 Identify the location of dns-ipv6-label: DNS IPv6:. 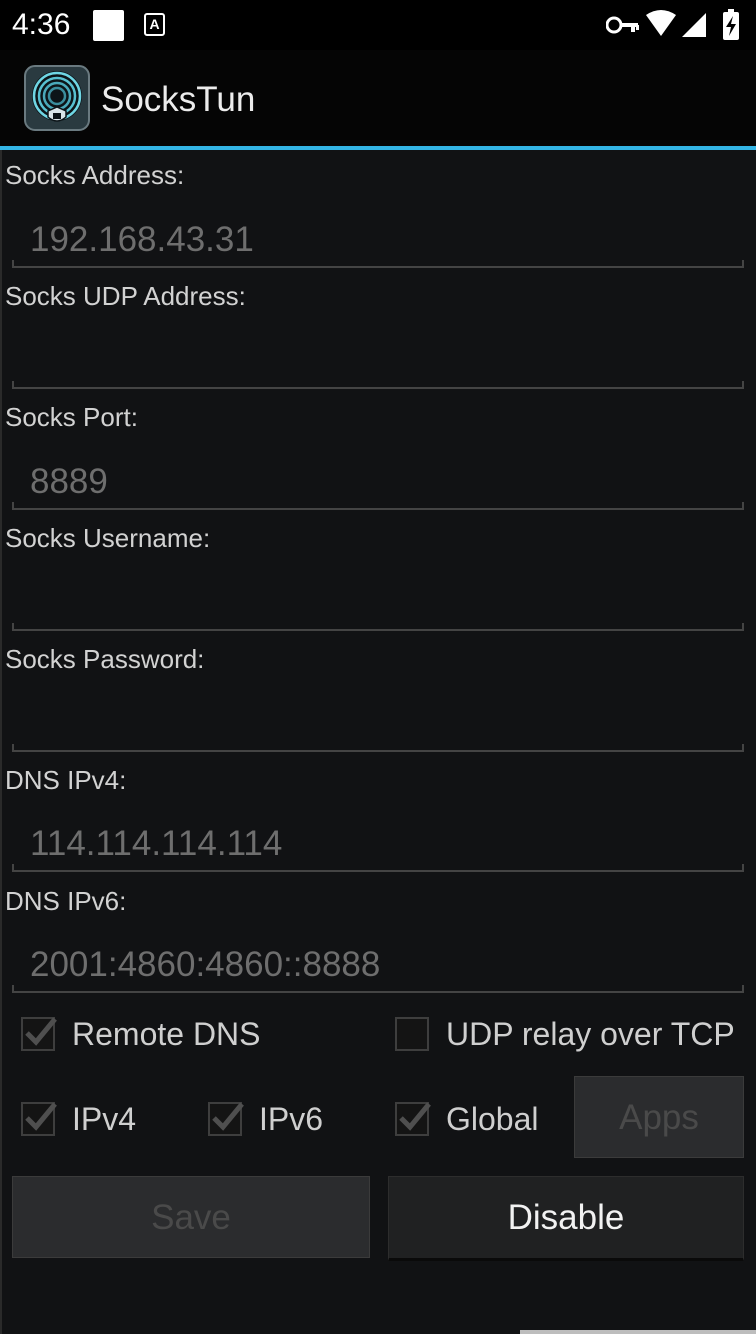
(66, 901).